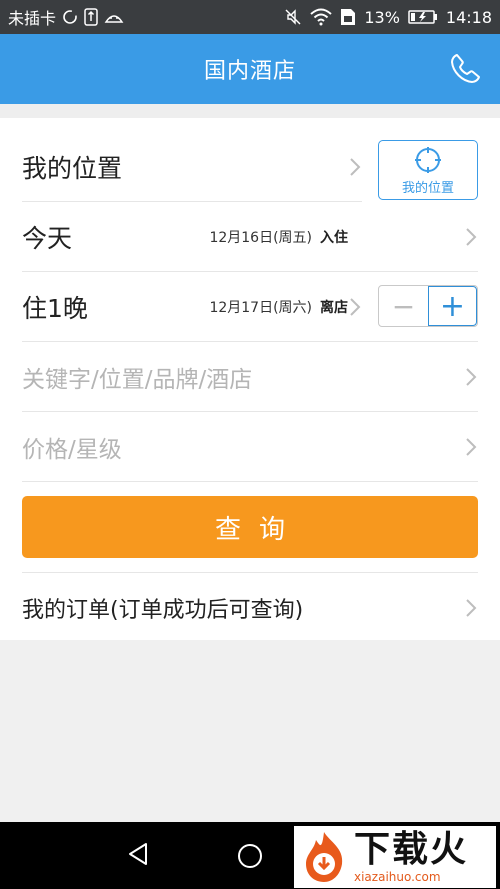 The height and width of the screenshot is (889, 500). What do you see at coordinates (293, 17) in the screenshot?
I see `mute-icon` at bounding box center [293, 17].